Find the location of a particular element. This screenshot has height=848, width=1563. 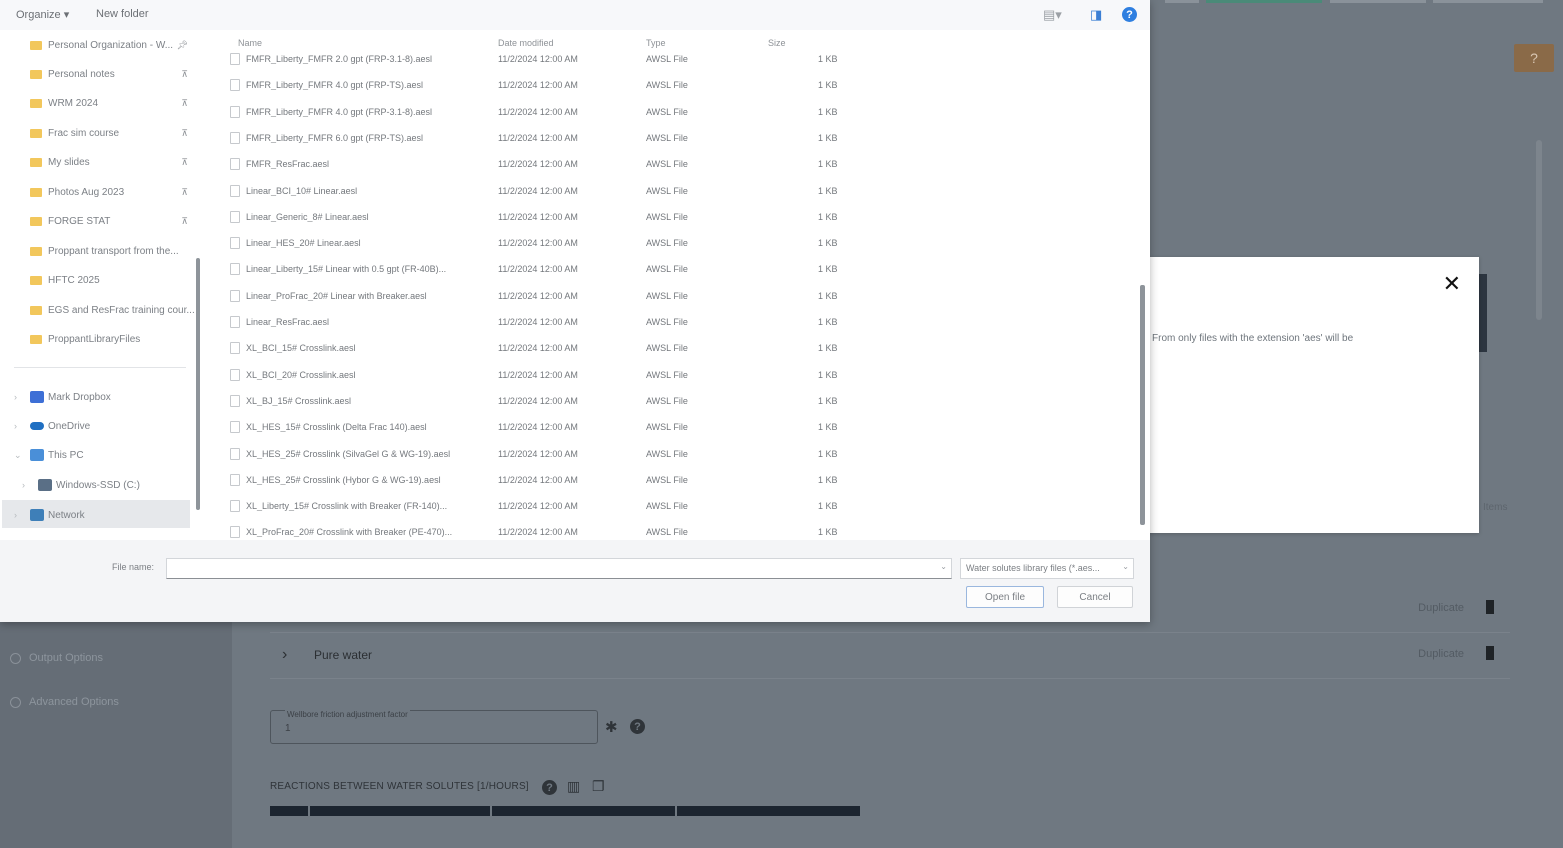

nav-item-label: Advanced Options is located at coordinates (74, 702).